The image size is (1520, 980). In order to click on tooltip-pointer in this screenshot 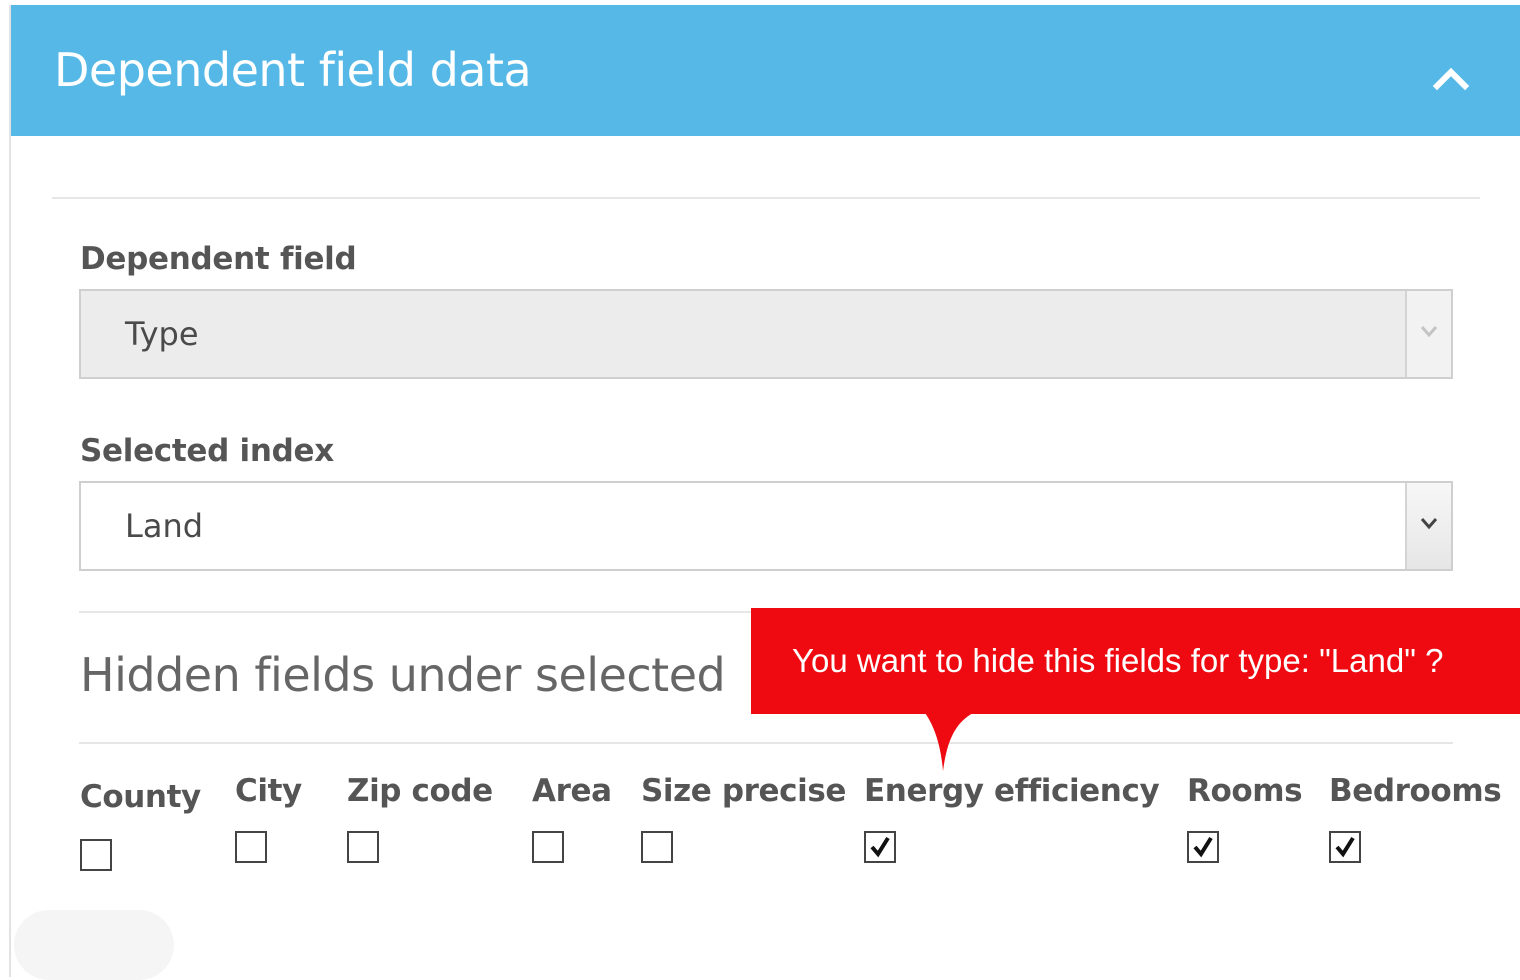, I will do `click(949, 742)`.